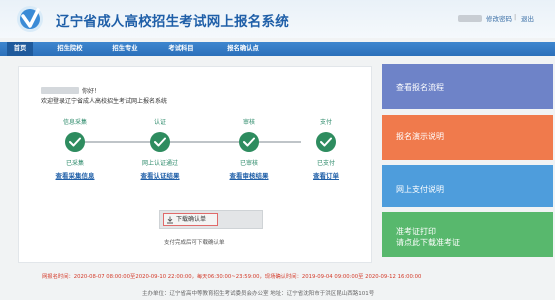 This screenshot has width=555, height=300. What do you see at coordinates (75, 175) in the screenshot?
I see `view-collected-info-link: 查看采集信息` at bounding box center [75, 175].